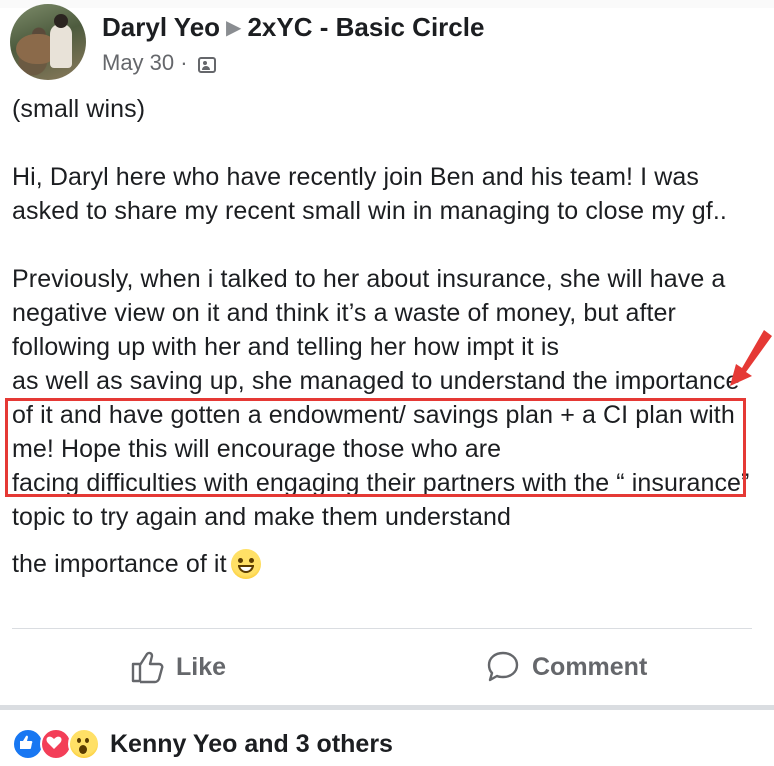  I want to click on group-name: 2xYC - Basic Circle, so click(365, 27).